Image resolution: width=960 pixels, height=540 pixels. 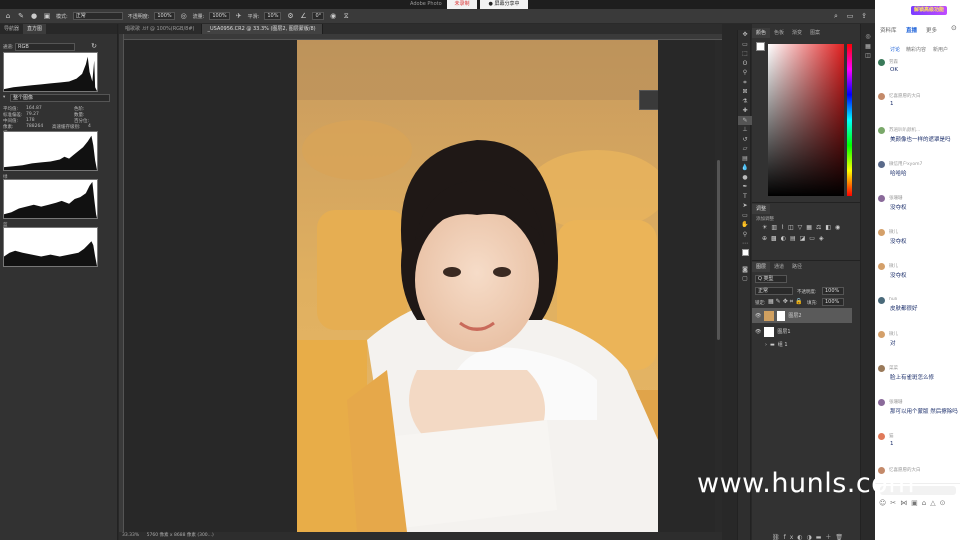 I want to click on zoom-tool-icon: ⚲, so click(x=745, y=235).